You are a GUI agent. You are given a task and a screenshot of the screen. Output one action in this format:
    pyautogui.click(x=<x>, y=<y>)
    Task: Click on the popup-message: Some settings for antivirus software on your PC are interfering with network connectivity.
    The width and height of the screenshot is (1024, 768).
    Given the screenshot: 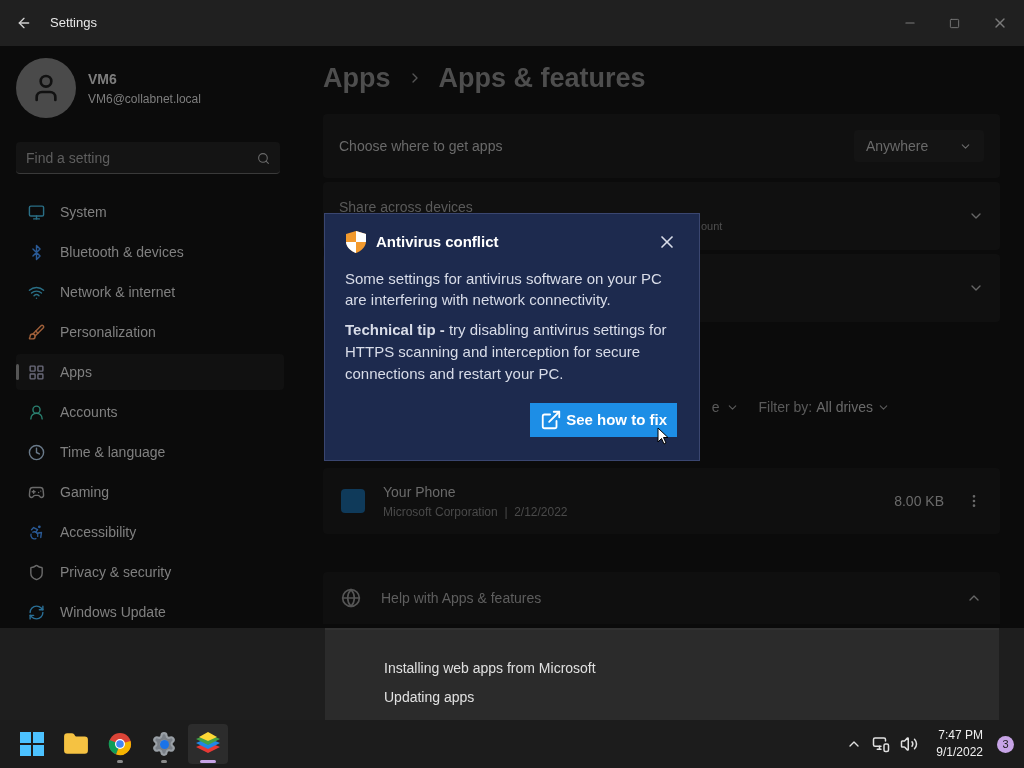 What is the action you would take?
    pyautogui.click(x=504, y=289)
    